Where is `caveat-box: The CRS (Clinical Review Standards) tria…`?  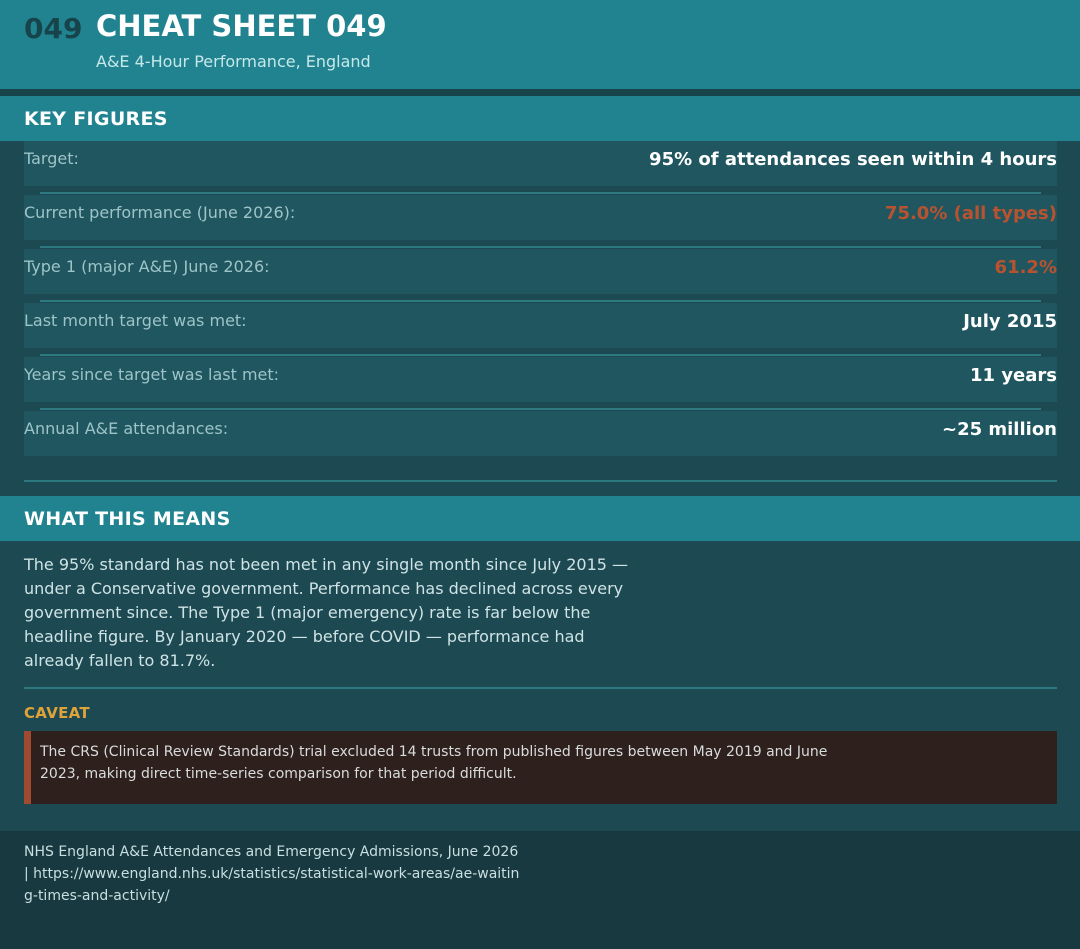 caveat-box: The CRS (Clinical Review Standards) tria… is located at coordinates (540, 767).